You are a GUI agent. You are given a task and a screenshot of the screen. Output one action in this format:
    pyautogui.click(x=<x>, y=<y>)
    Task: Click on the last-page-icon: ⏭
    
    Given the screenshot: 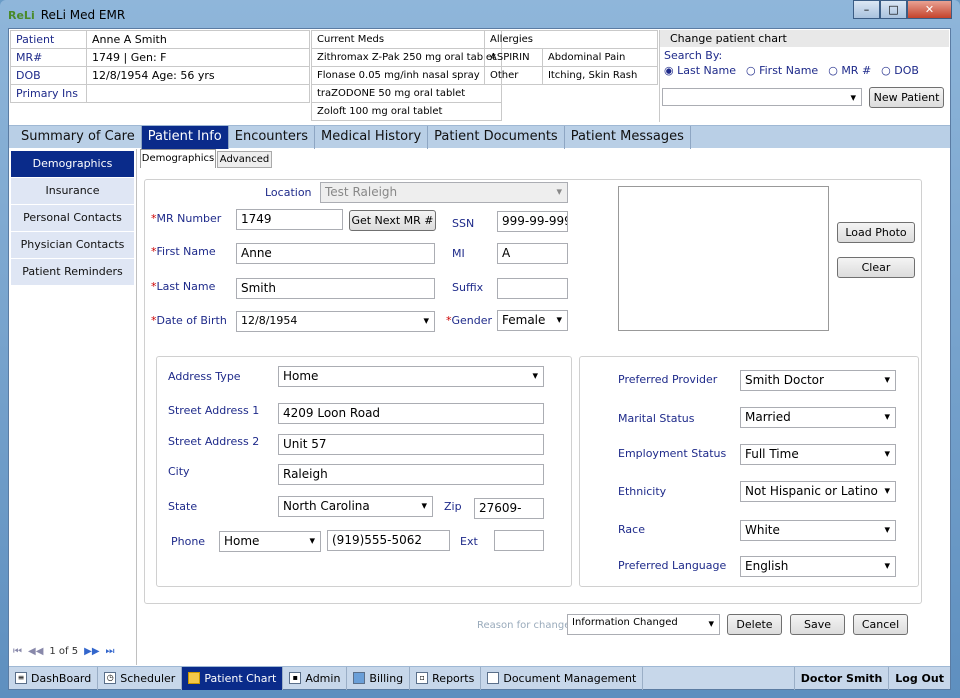 What is the action you would take?
    pyautogui.click(x=110, y=651)
    